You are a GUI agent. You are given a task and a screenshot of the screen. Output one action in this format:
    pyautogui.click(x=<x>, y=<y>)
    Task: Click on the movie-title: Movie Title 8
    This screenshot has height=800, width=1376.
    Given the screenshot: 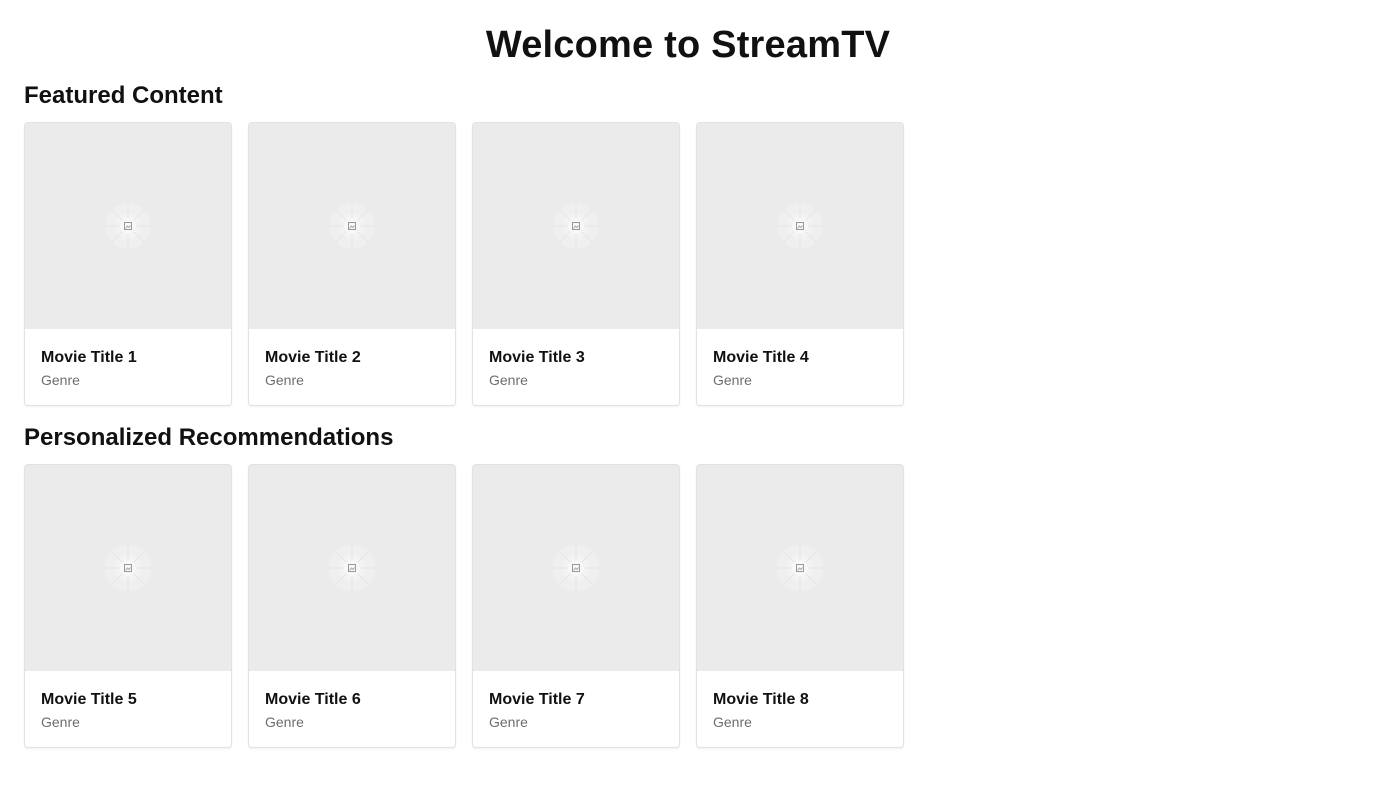 What is the action you would take?
    pyautogui.click(x=761, y=699)
    